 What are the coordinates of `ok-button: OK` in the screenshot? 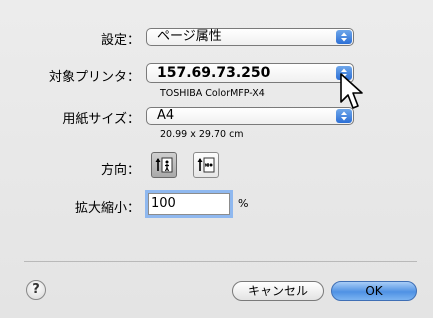 It's located at (374, 291).